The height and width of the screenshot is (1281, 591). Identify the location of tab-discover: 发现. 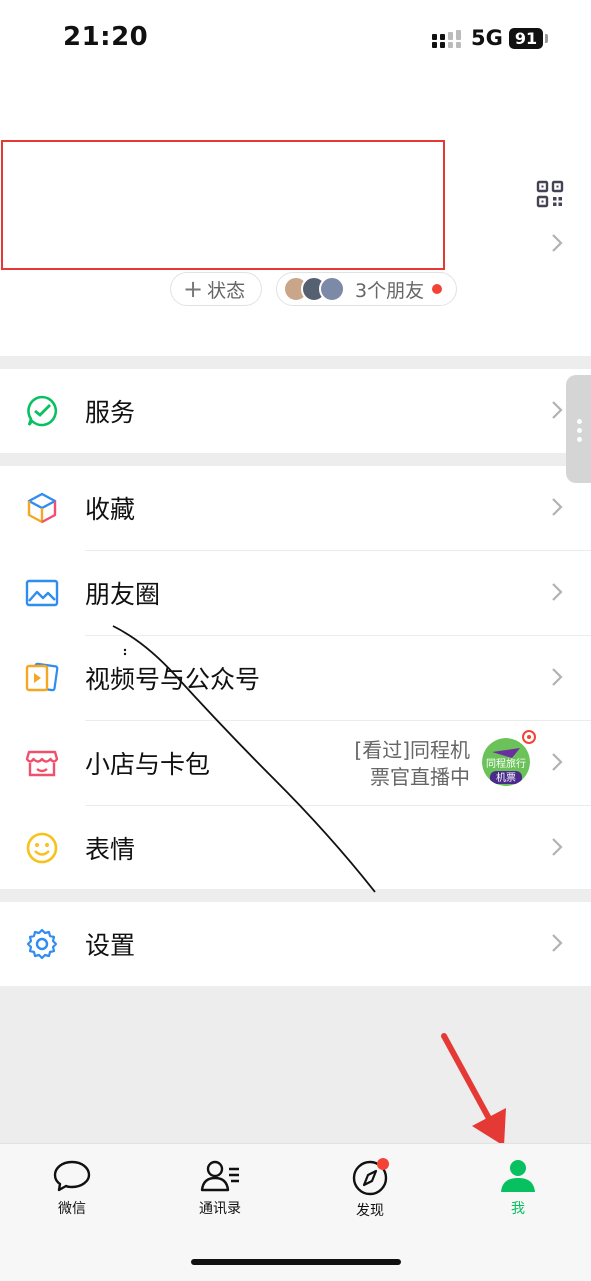
(370, 1189).